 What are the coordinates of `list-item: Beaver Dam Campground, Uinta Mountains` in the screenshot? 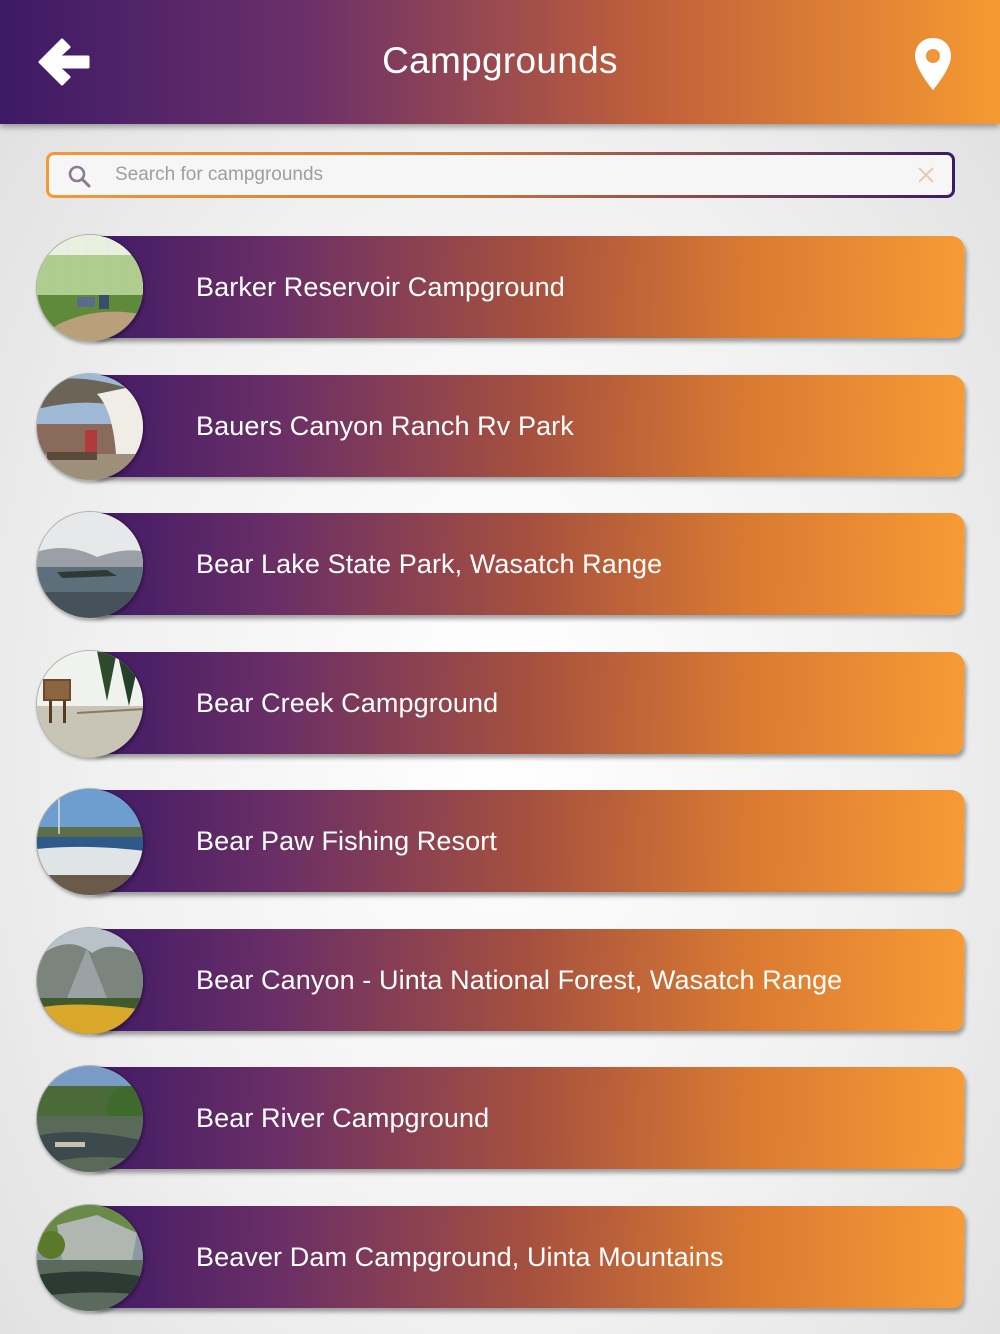 It's located at (501, 1258).